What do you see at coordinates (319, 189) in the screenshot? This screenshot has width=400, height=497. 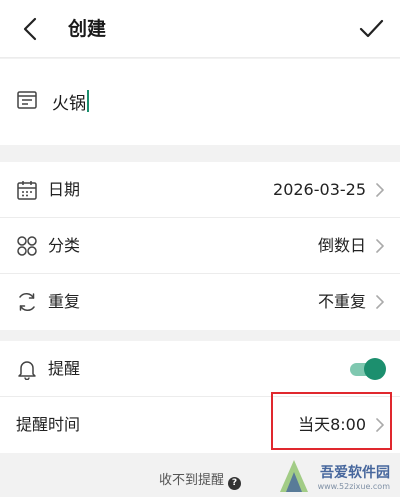 I see `date-value: 2026-03-25` at bounding box center [319, 189].